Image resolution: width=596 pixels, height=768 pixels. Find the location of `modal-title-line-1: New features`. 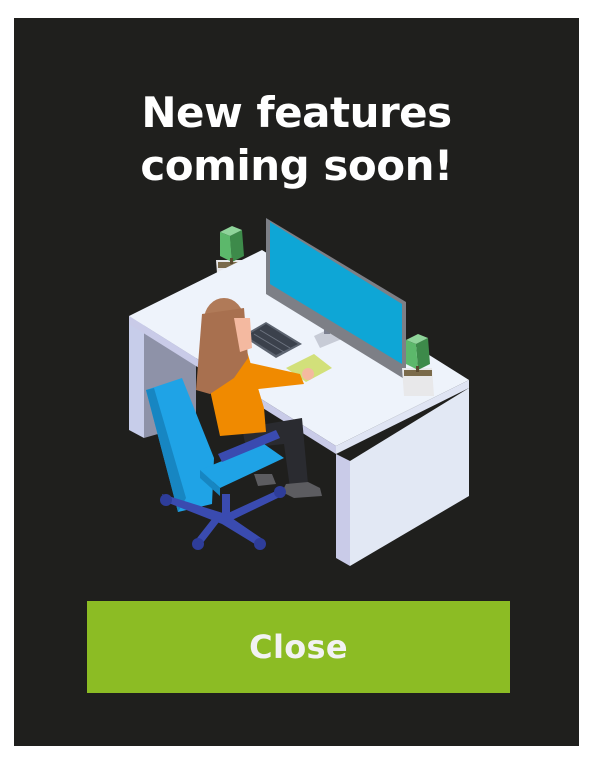

modal-title-line-1: New features is located at coordinates (296, 112).